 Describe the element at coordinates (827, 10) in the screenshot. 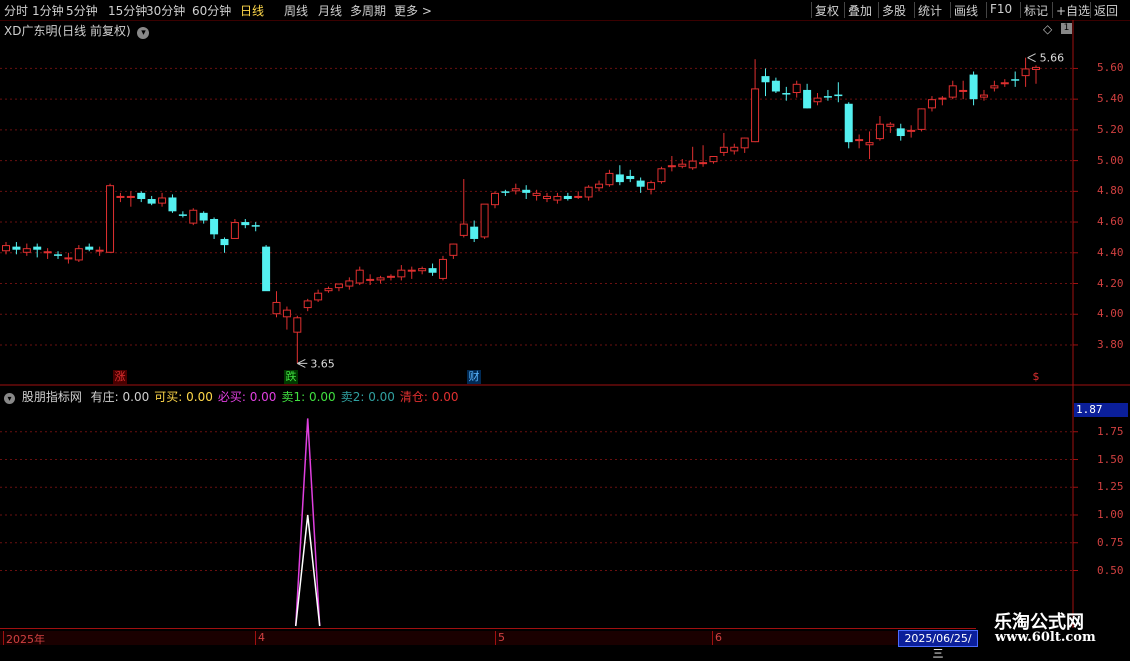

I see `tool-button-0: 复权` at that location.